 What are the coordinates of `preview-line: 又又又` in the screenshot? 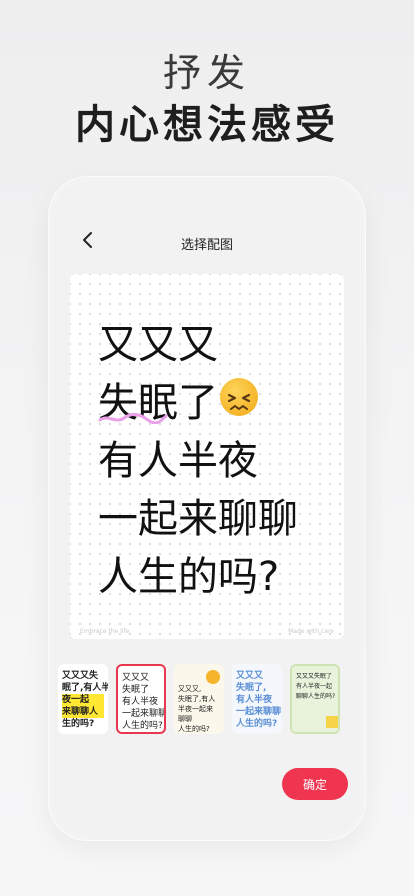 It's located at (158, 345).